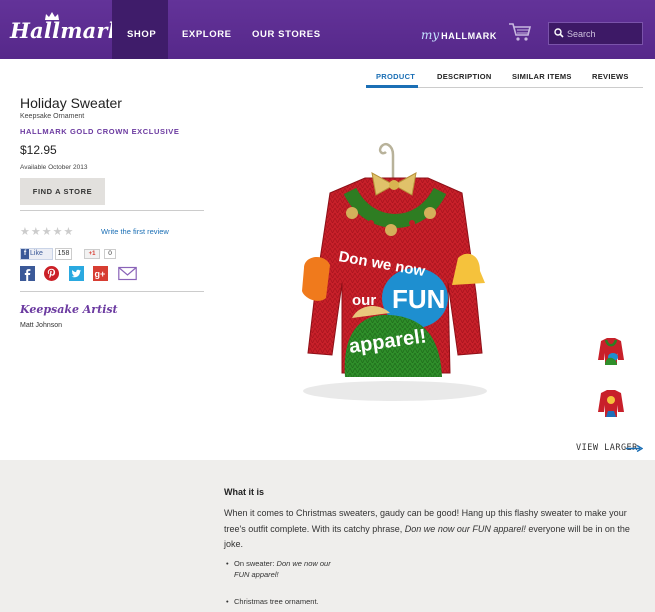 This screenshot has width=655, height=612. I want to click on what-it-is-heading: What it is, so click(244, 492).